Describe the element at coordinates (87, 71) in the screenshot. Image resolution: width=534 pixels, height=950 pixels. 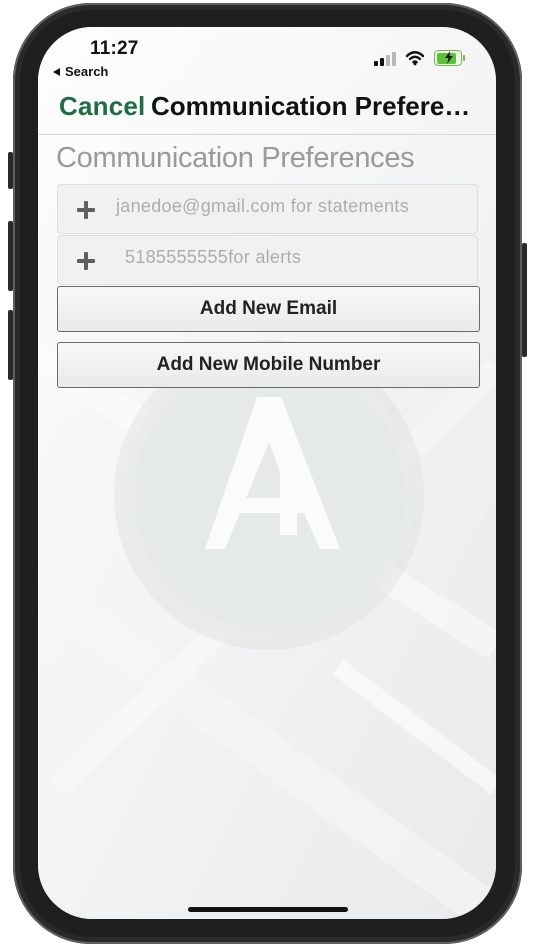
I see `back-label: Search` at that location.